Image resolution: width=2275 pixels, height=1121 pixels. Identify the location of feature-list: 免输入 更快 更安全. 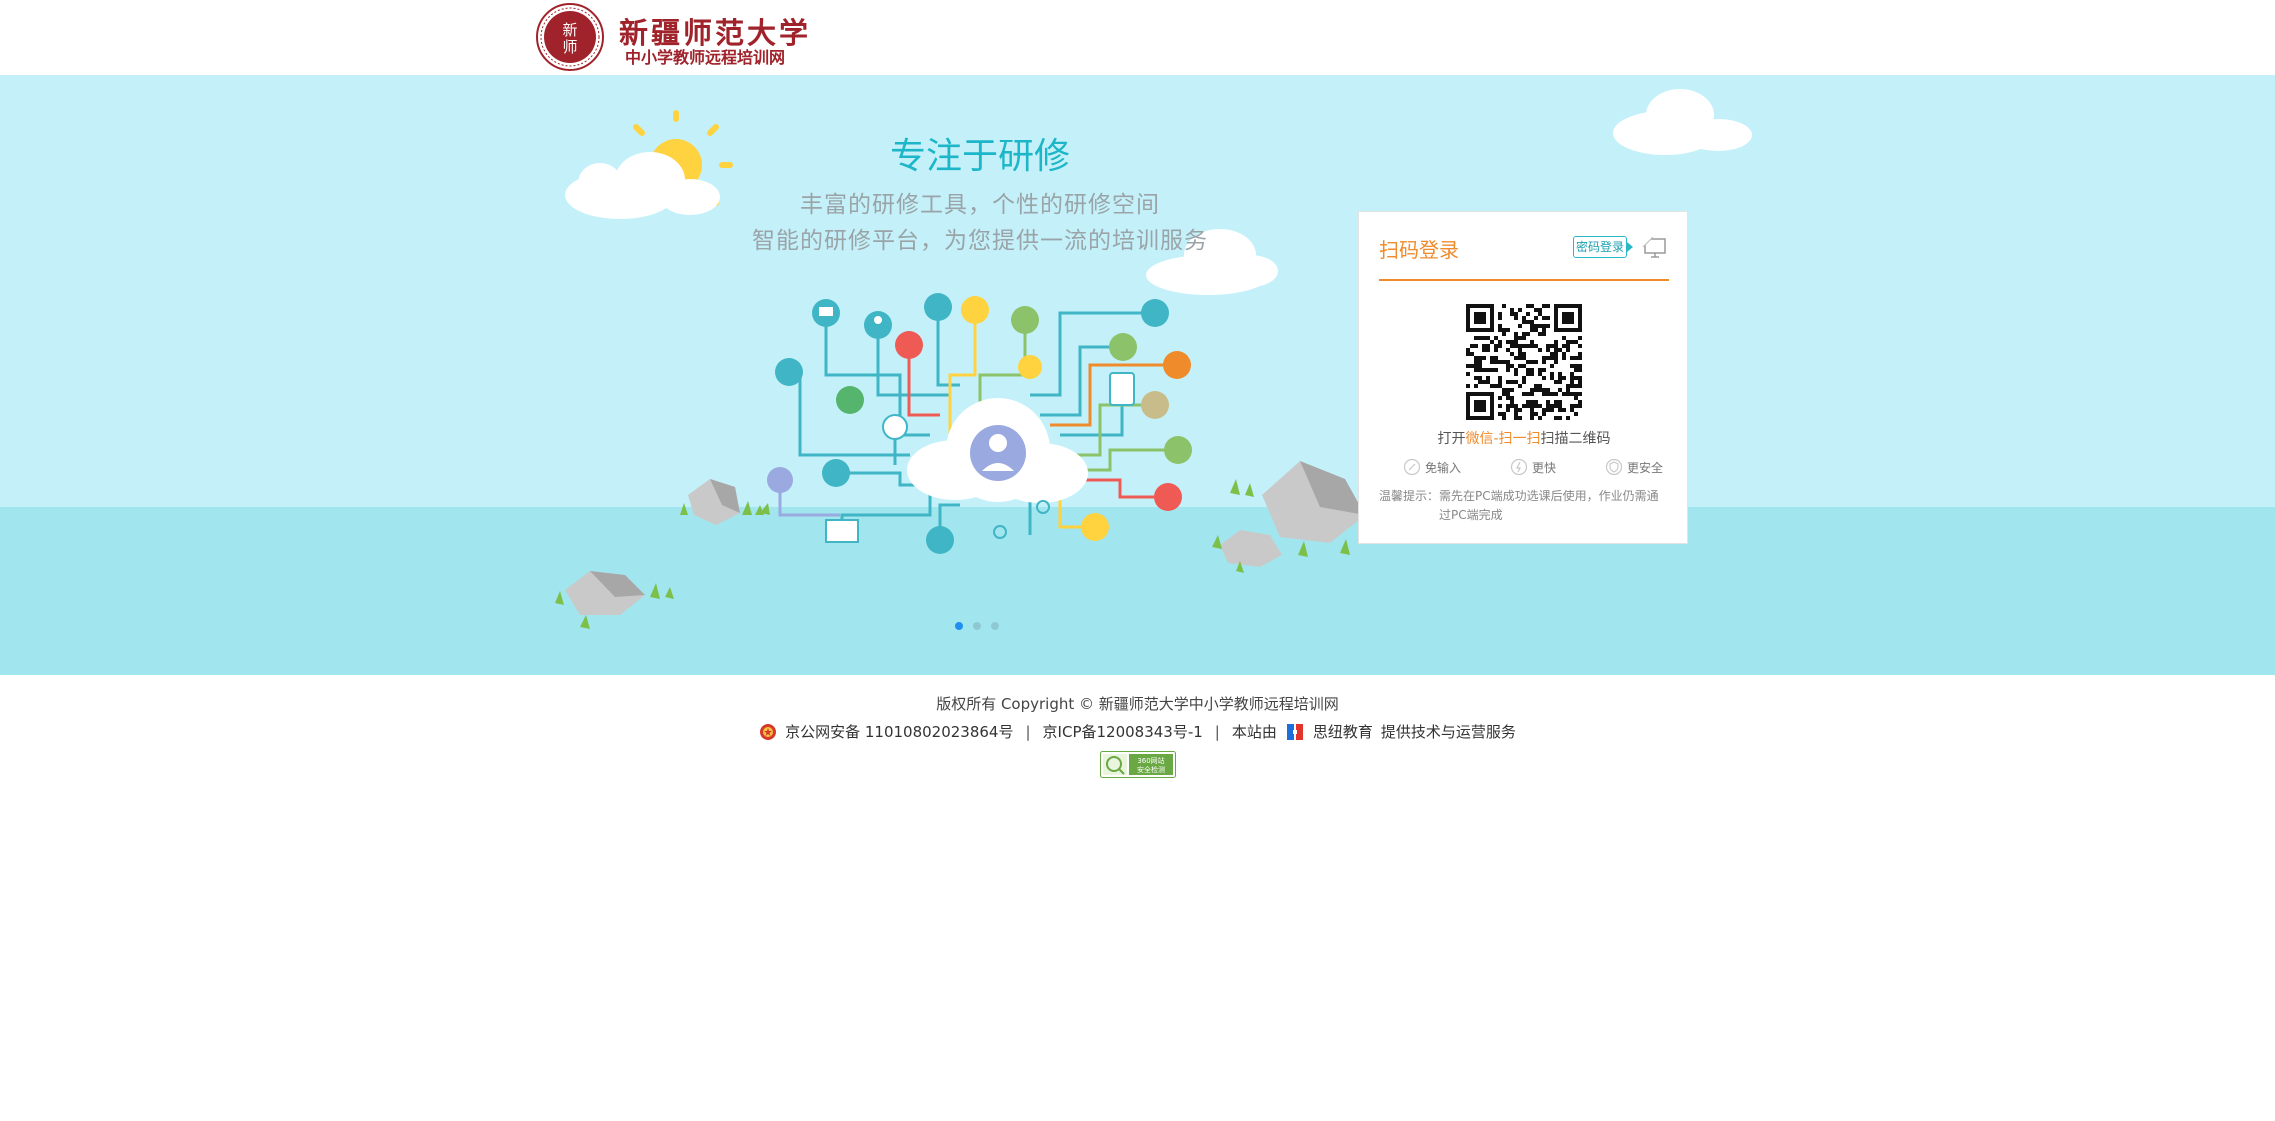
(1533, 467).